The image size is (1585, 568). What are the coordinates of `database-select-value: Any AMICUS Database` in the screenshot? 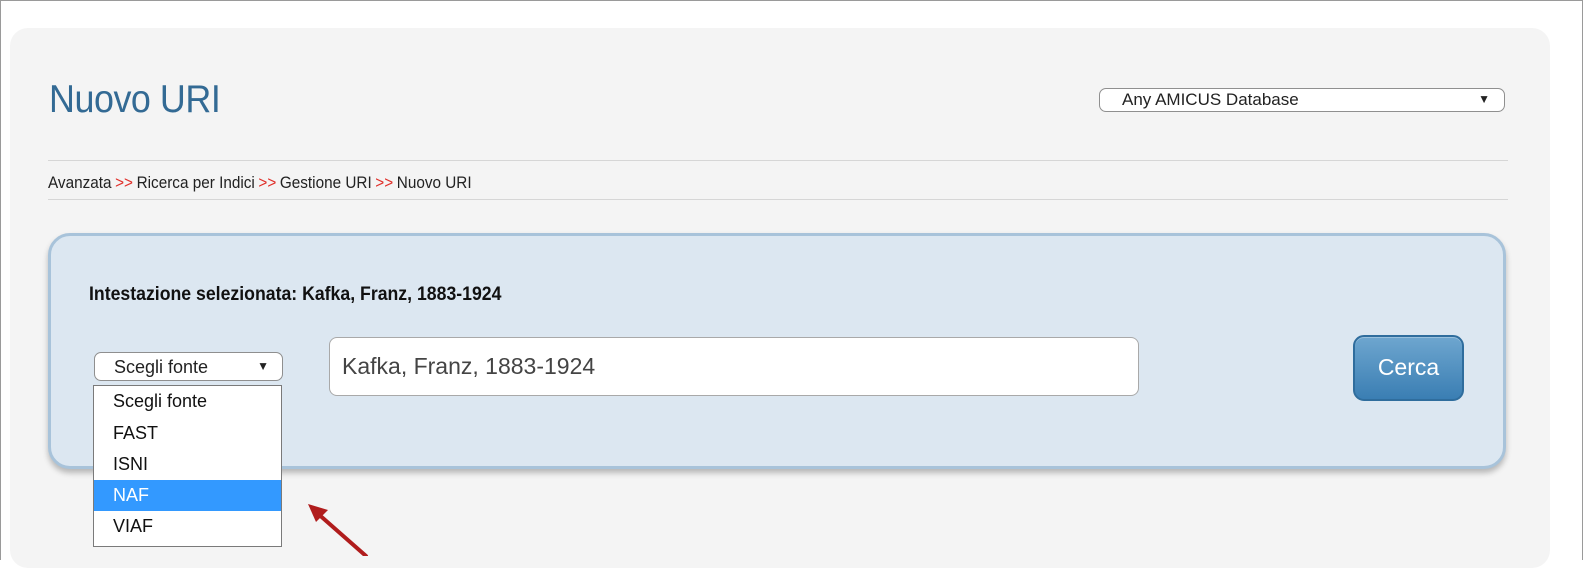 It's located at (1210, 99).